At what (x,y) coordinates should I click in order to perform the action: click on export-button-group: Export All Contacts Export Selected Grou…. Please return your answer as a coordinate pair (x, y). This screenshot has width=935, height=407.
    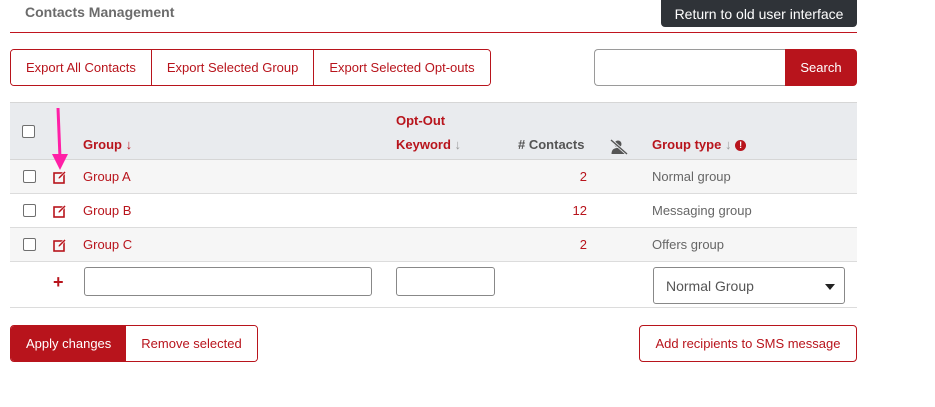
    Looking at the image, I should click on (250, 67).